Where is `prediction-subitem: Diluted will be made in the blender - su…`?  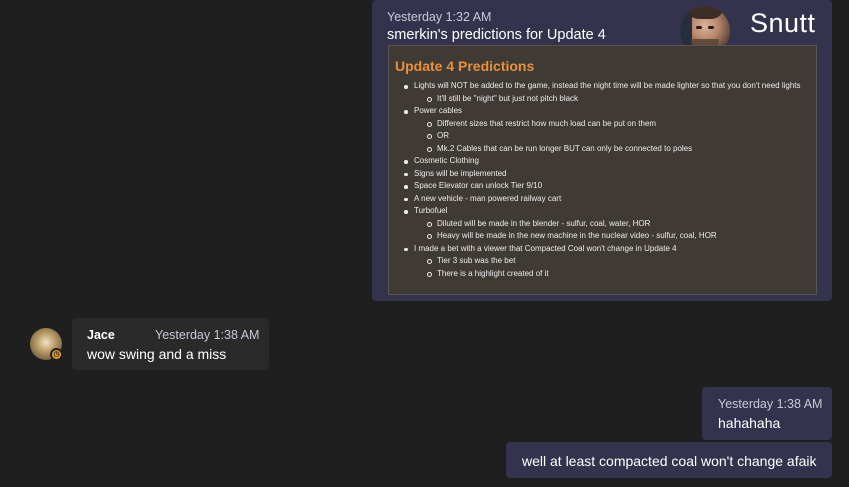
prediction-subitem: Diluted will be made in the blender - su… is located at coordinates (595, 224).